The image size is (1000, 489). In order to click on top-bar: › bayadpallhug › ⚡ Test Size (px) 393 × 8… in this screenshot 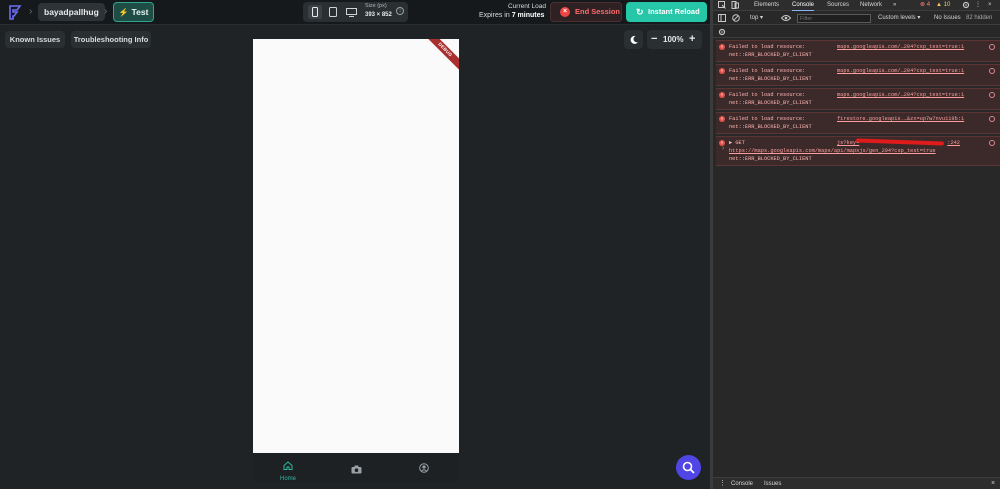, I will do `click(355, 12)`.